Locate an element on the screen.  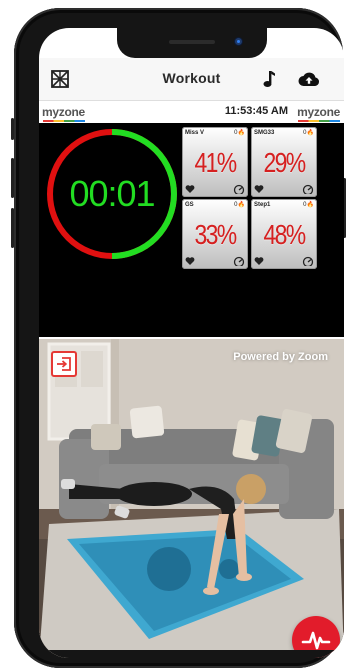
participant-tile: Miss V 0🔥 41% is located at coordinates (215, 162).